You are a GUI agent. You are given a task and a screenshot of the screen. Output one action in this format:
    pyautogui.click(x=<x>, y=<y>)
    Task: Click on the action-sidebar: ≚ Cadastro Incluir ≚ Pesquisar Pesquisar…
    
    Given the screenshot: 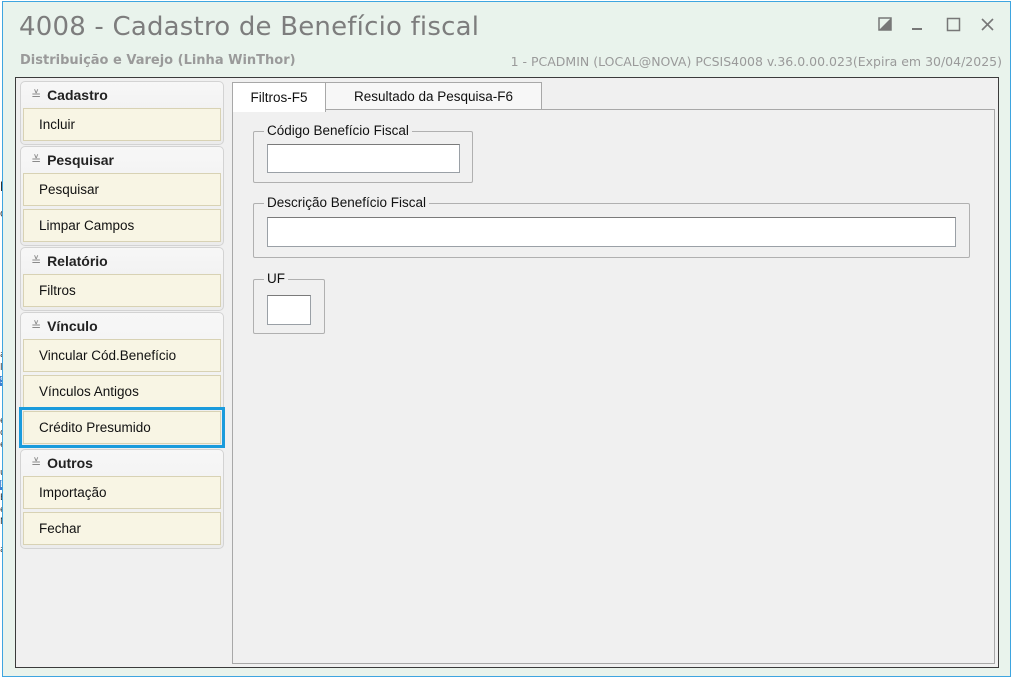 What is the action you would take?
    pyautogui.click(x=122, y=315)
    